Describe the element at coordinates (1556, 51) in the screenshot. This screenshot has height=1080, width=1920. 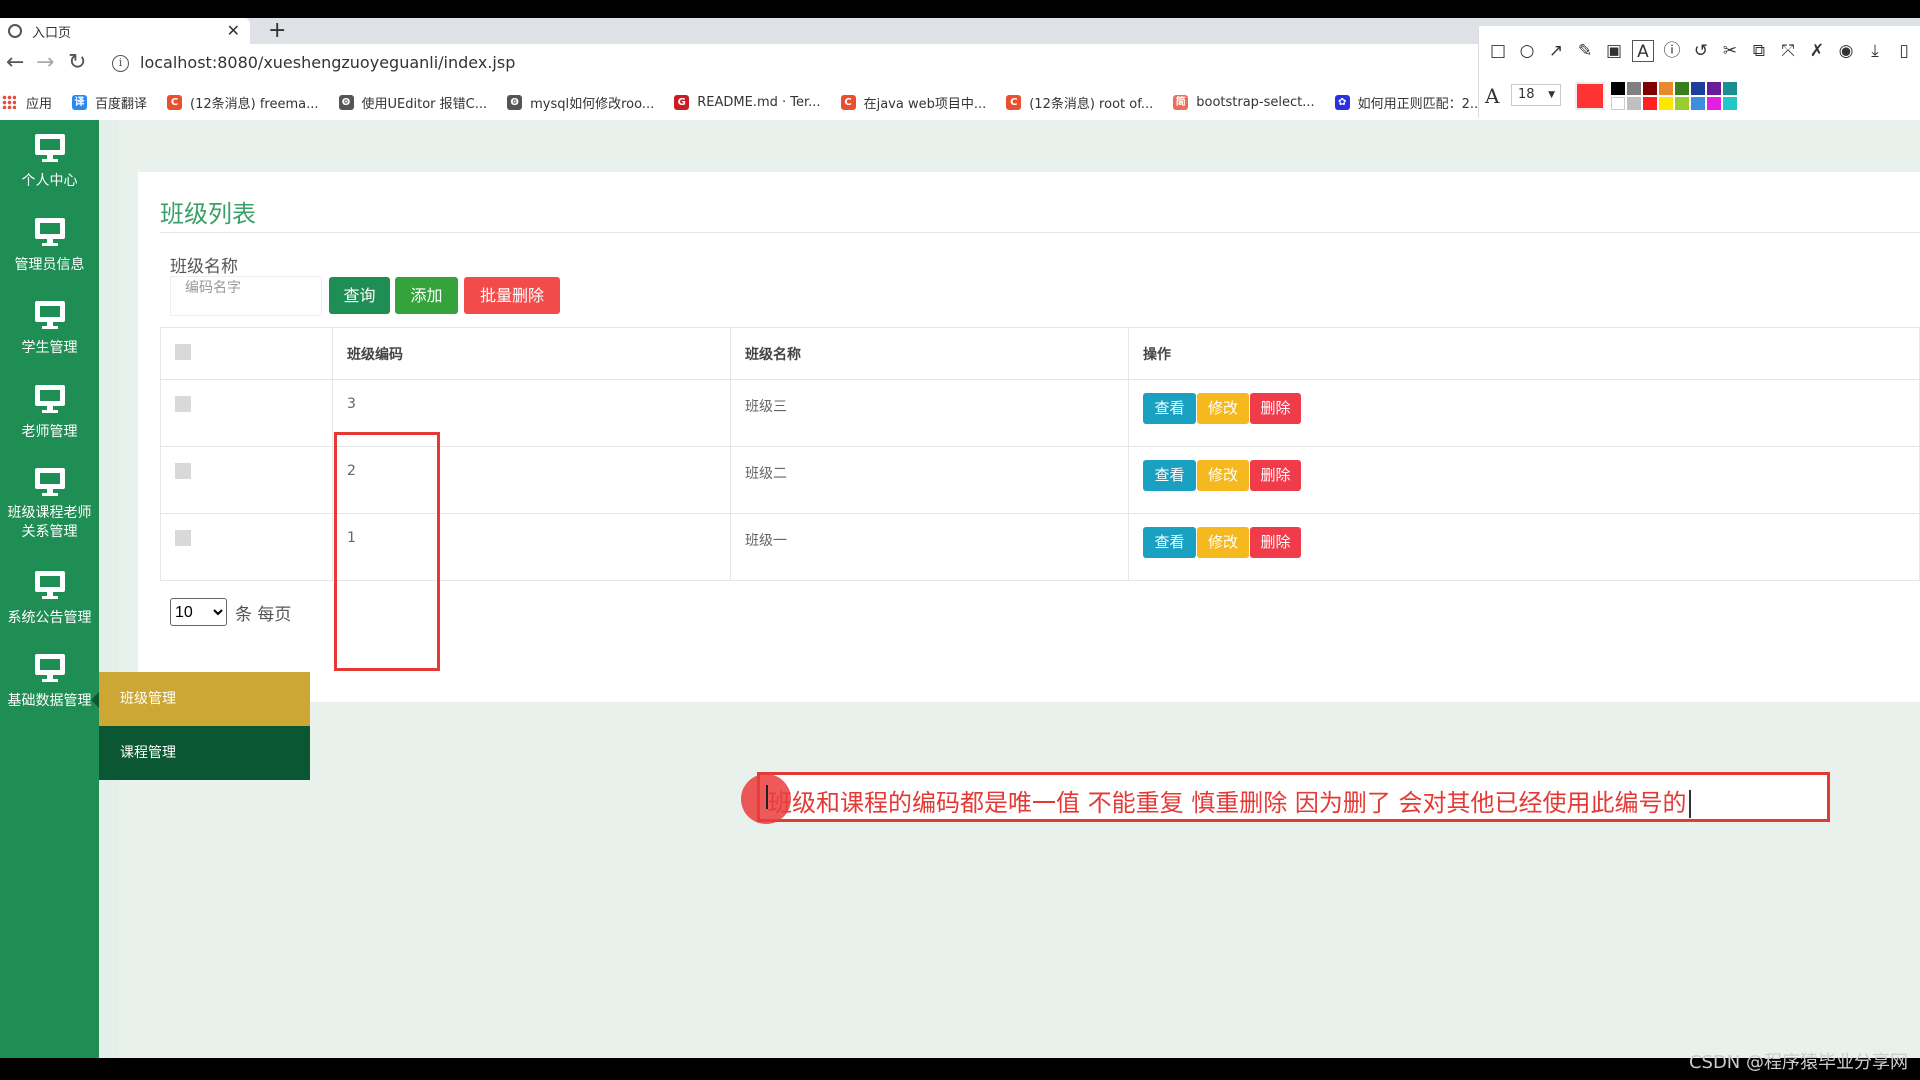
I see `arrow-tool-icon: ↗` at that location.